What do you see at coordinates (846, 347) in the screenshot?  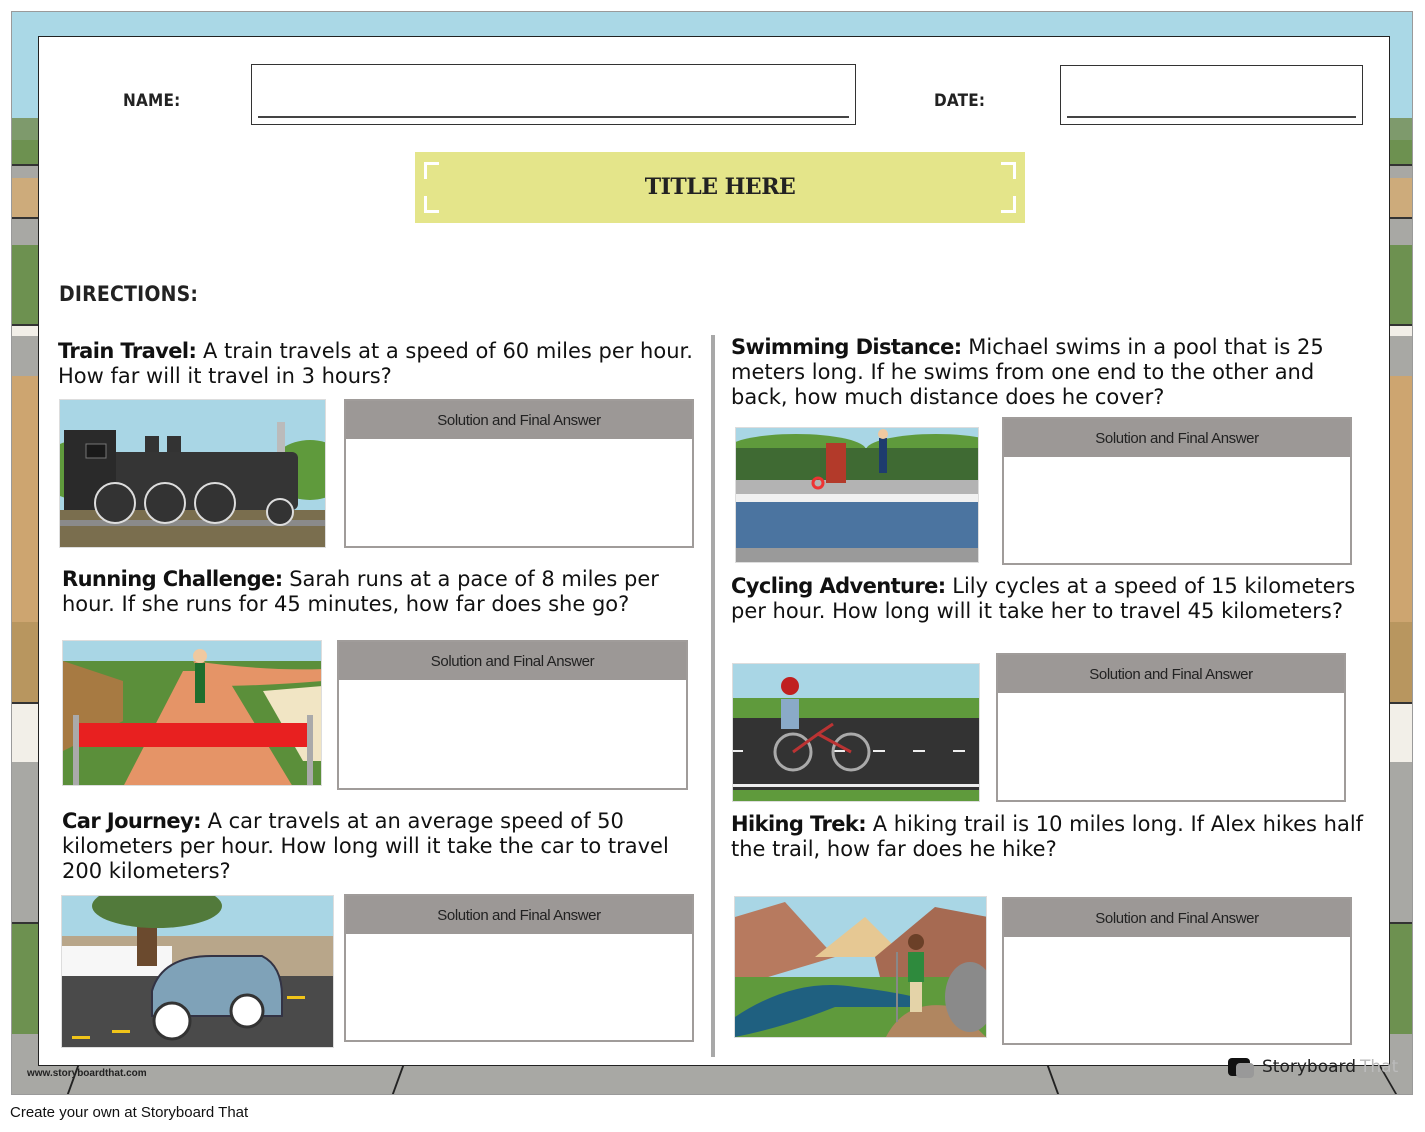 I see `problem-heading: Swimming Distance:` at bounding box center [846, 347].